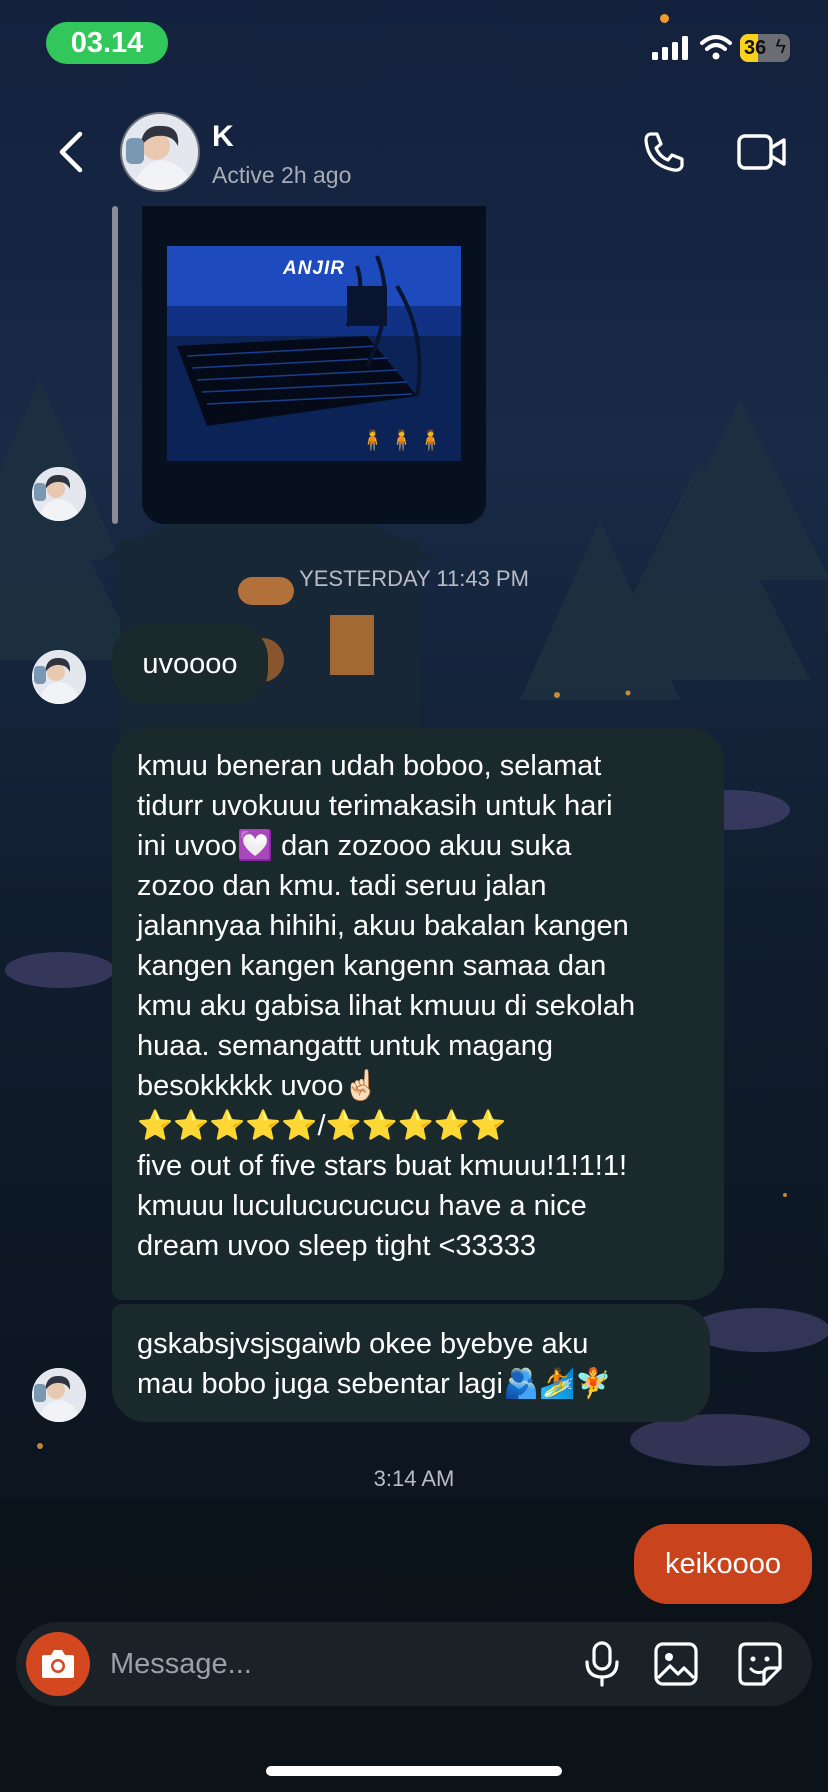 Image resolution: width=828 pixels, height=1792 pixels. Describe the element at coordinates (716, 47) in the screenshot. I see `wifi-icon` at that location.